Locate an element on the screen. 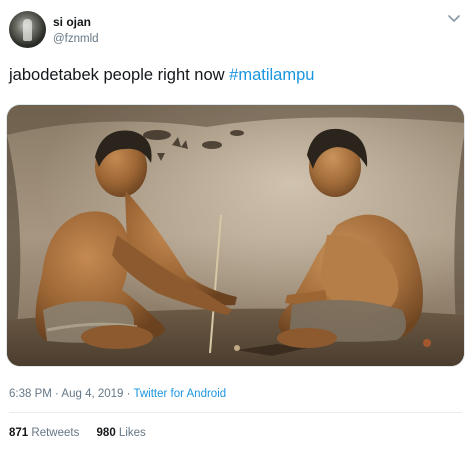  retweets-stat: 871 Retweets is located at coordinates (44, 433).